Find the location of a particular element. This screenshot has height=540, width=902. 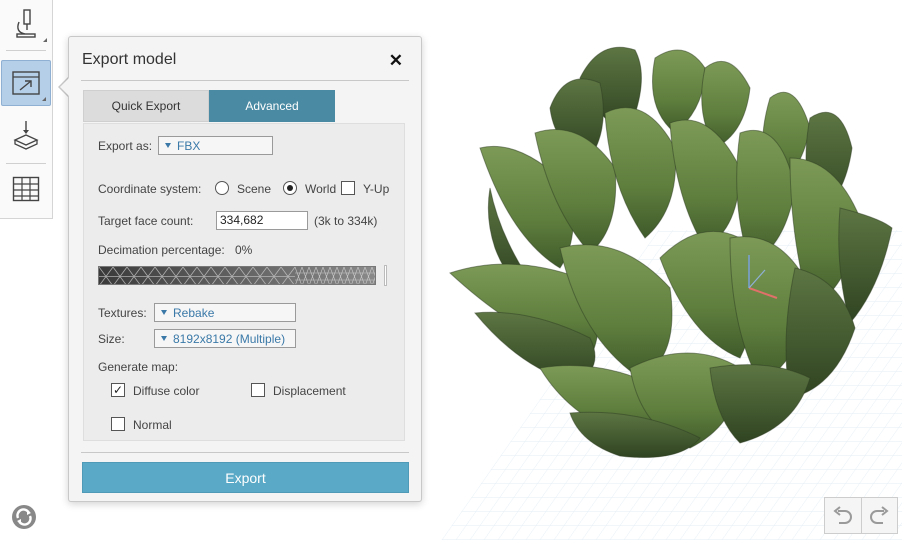

undo-button is located at coordinates (843, 515).